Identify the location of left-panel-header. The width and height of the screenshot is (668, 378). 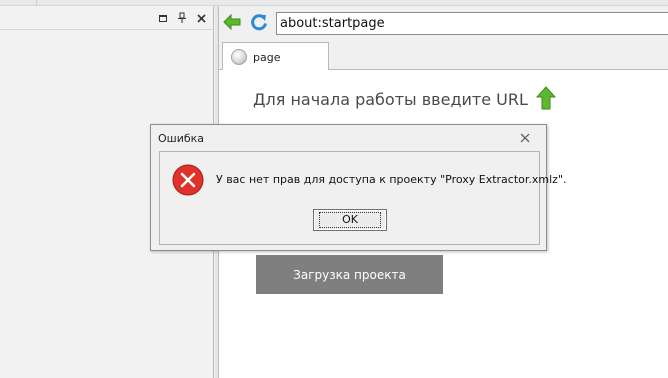
(106, 18).